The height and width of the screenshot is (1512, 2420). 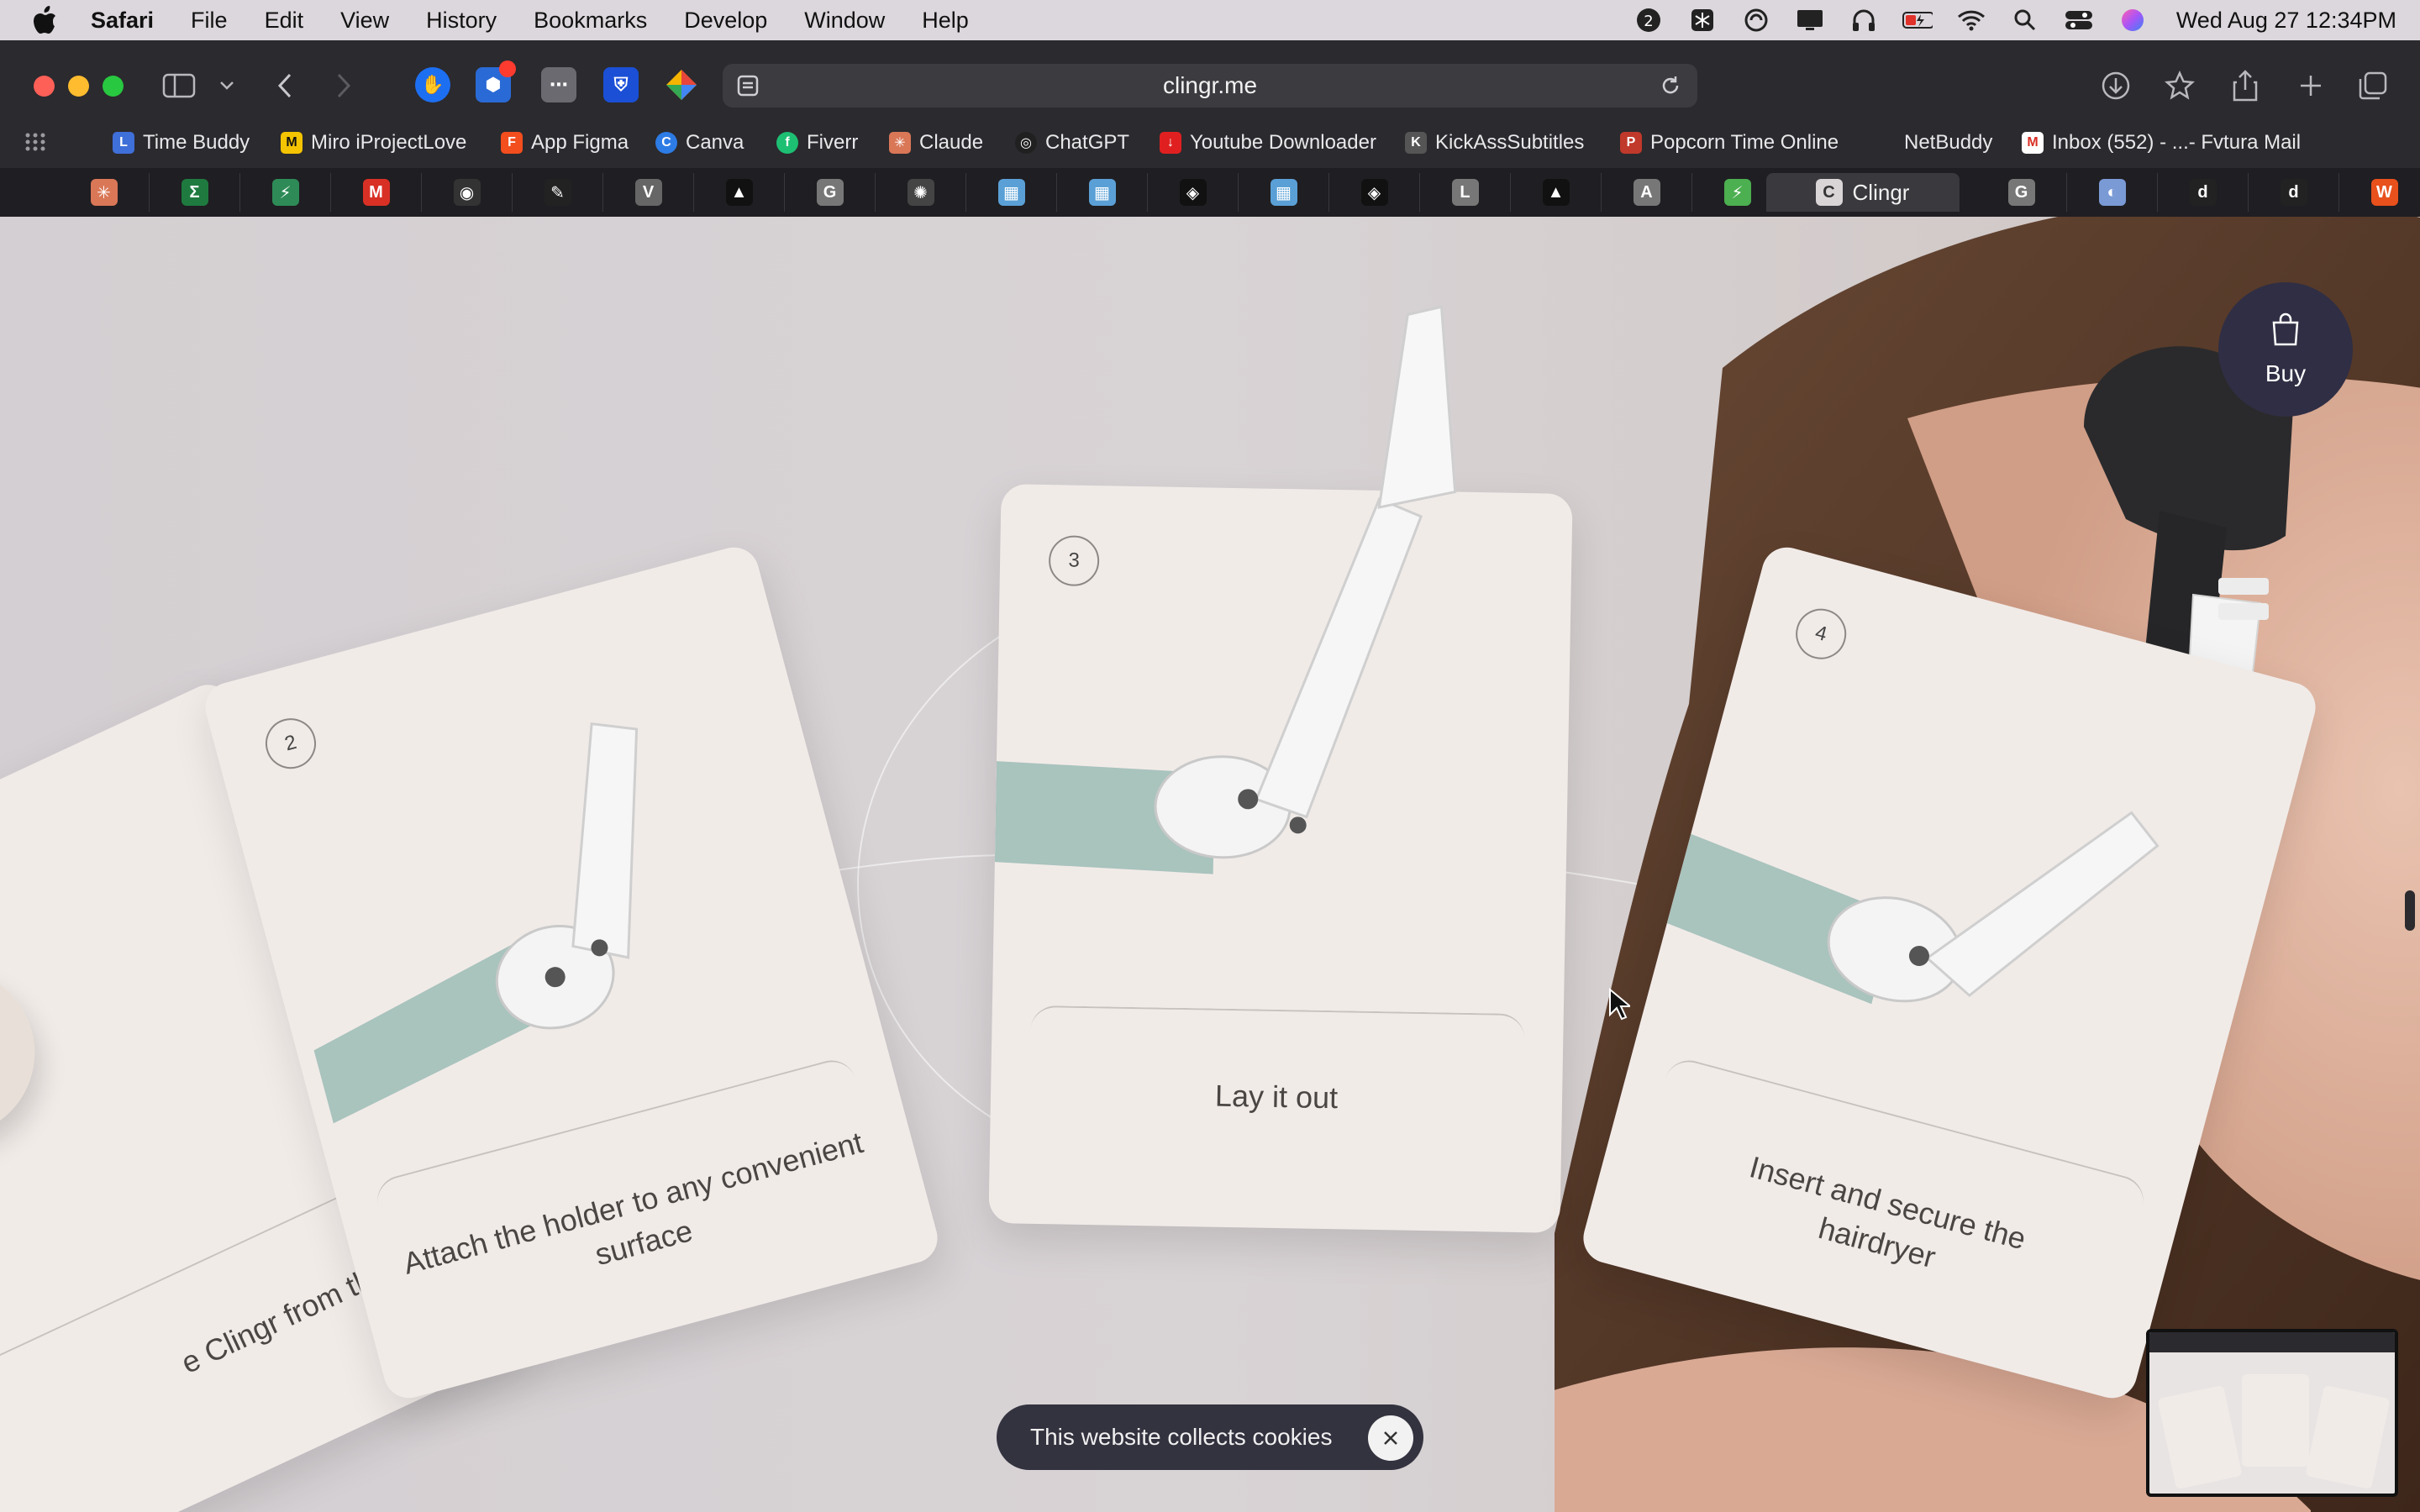 I want to click on battery-icon, so click(x=1918, y=20).